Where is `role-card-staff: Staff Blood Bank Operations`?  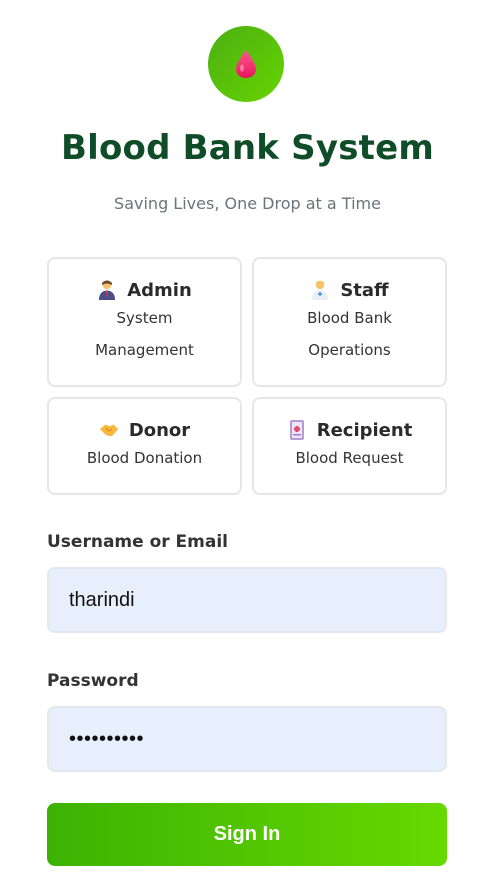
role-card-staff: Staff Blood Bank Operations is located at coordinates (349, 322).